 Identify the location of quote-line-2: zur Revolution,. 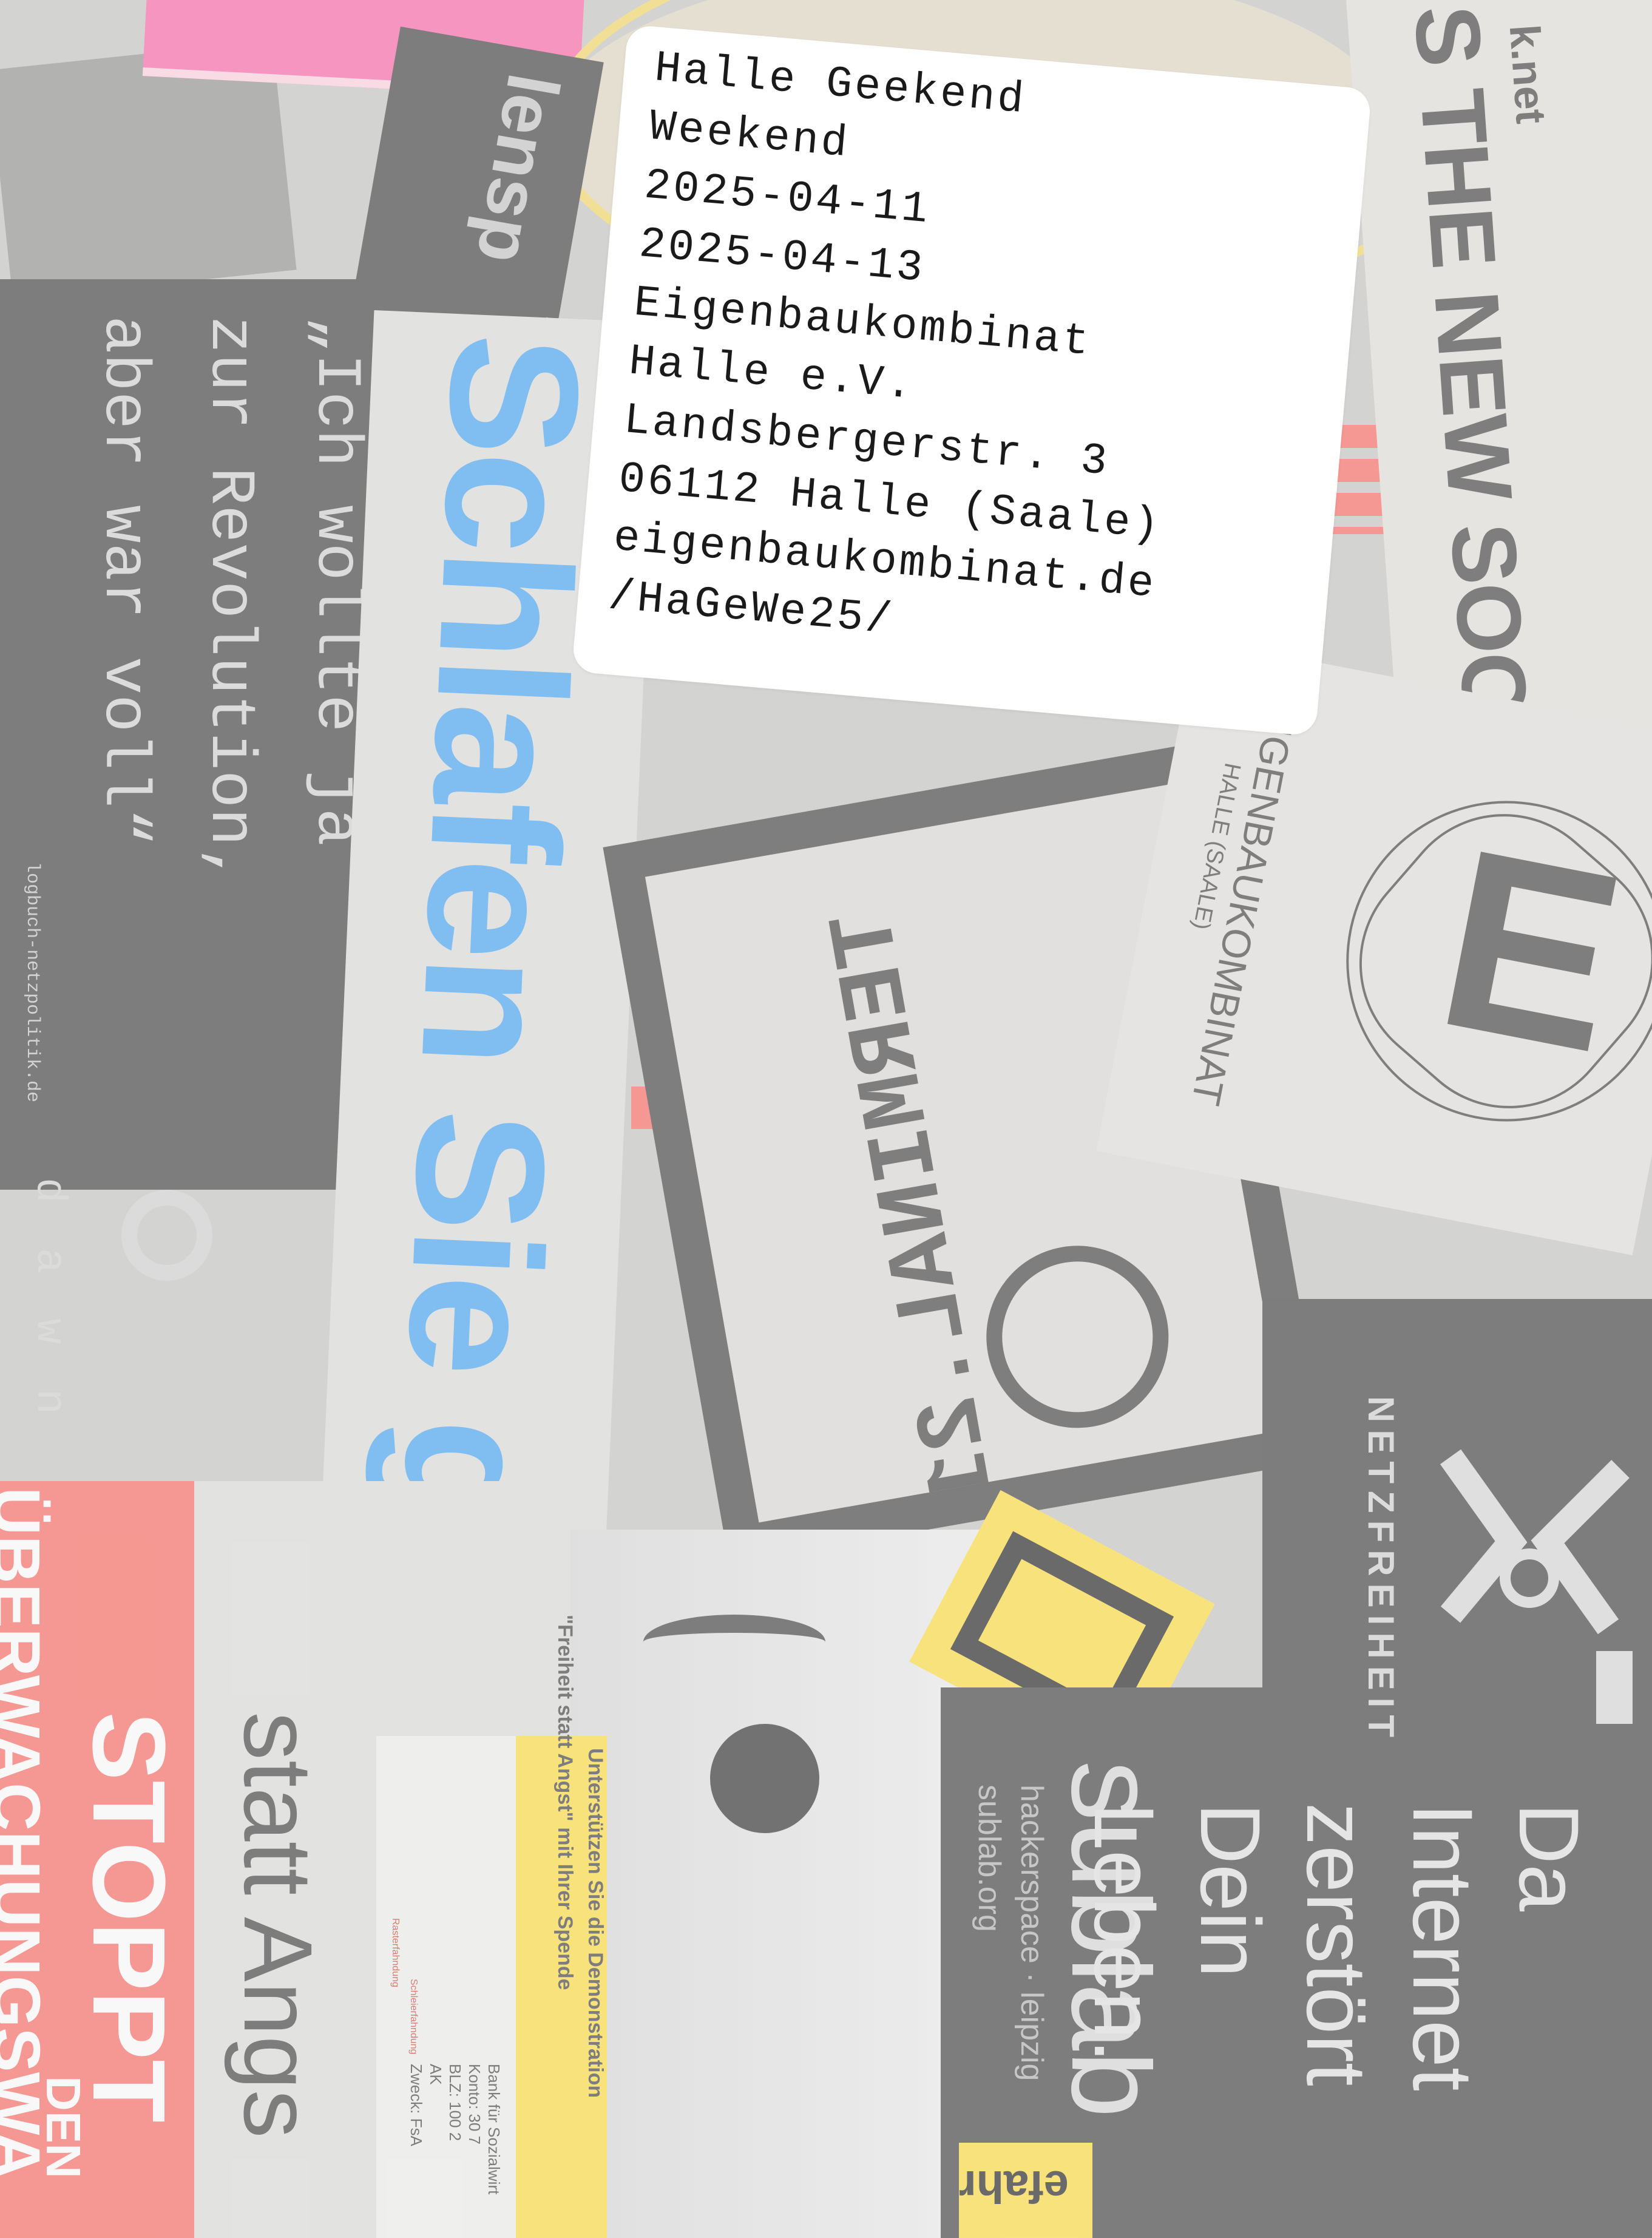
(230, 600).